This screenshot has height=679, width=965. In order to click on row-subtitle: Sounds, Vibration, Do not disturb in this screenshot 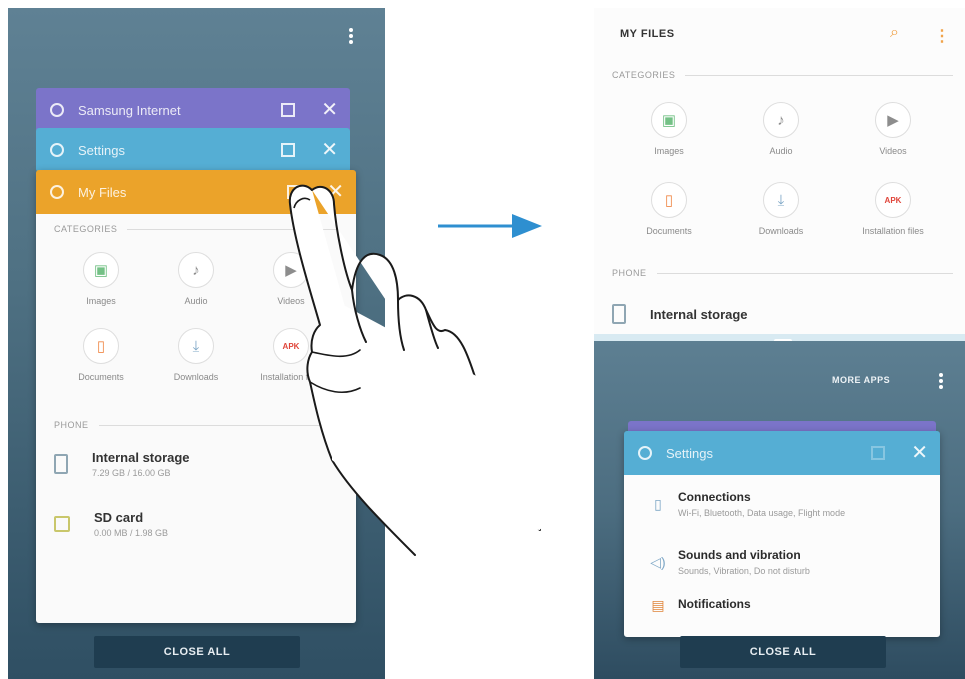, I will do `click(744, 571)`.